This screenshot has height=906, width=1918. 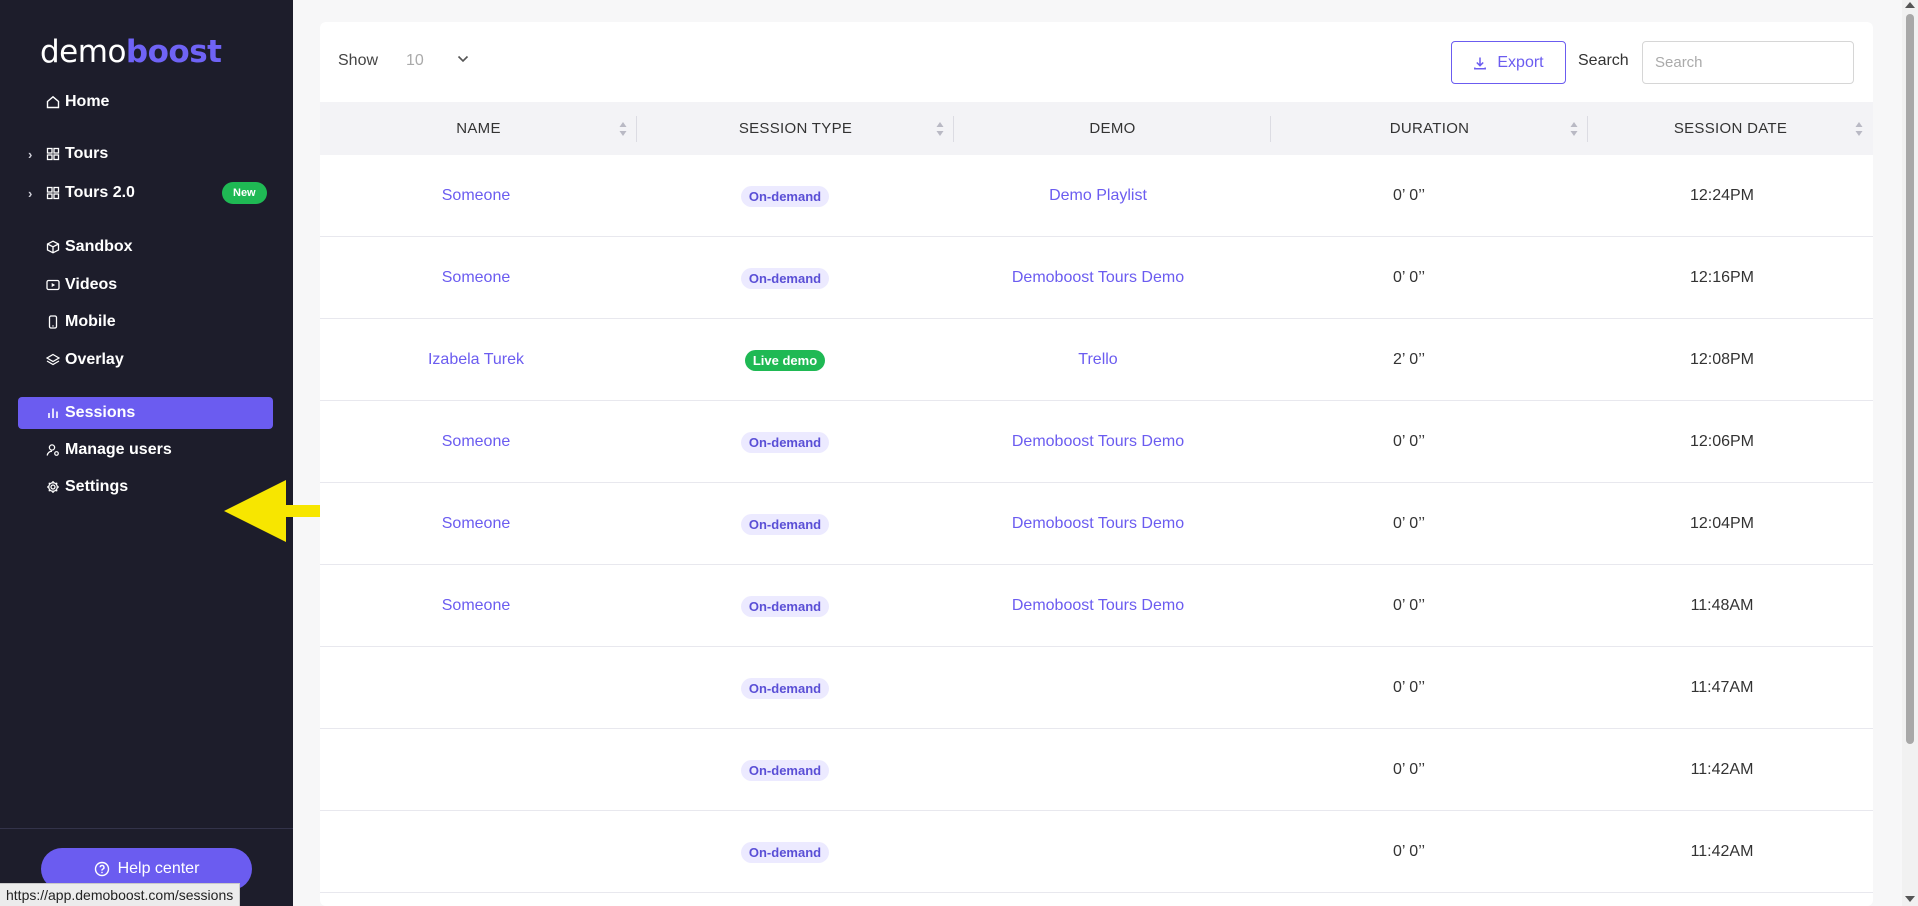 I want to click on cell-duration: 2’ 0’’, so click(x=1409, y=360).